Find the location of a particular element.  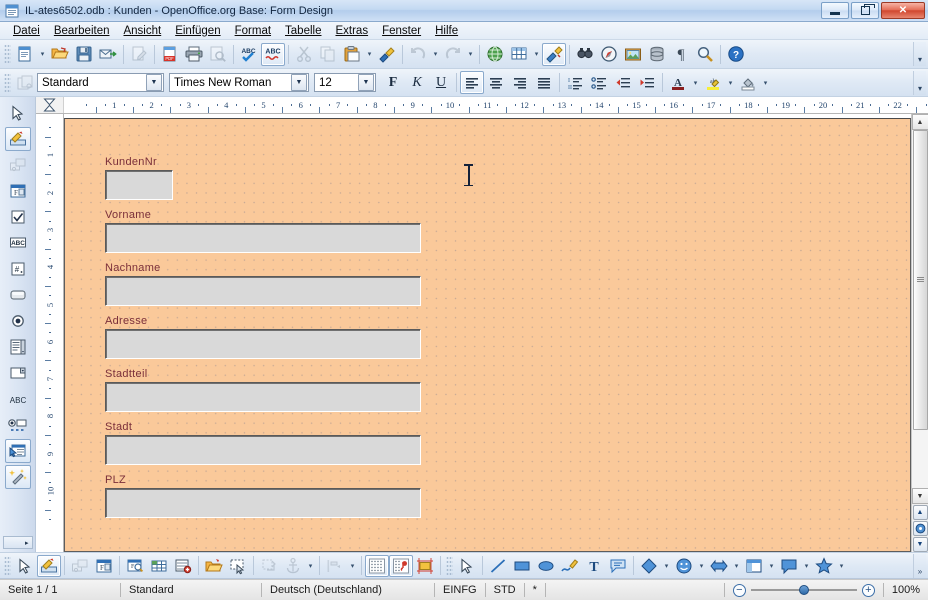

scrollbar-track is located at coordinates (919, 309).